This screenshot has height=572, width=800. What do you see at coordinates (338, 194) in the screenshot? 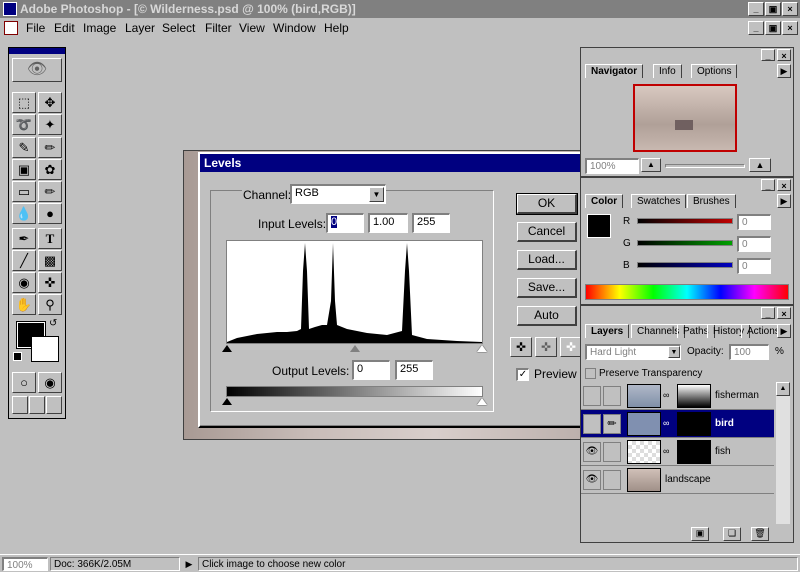
I see `channel-select: RGB ▼` at bounding box center [338, 194].